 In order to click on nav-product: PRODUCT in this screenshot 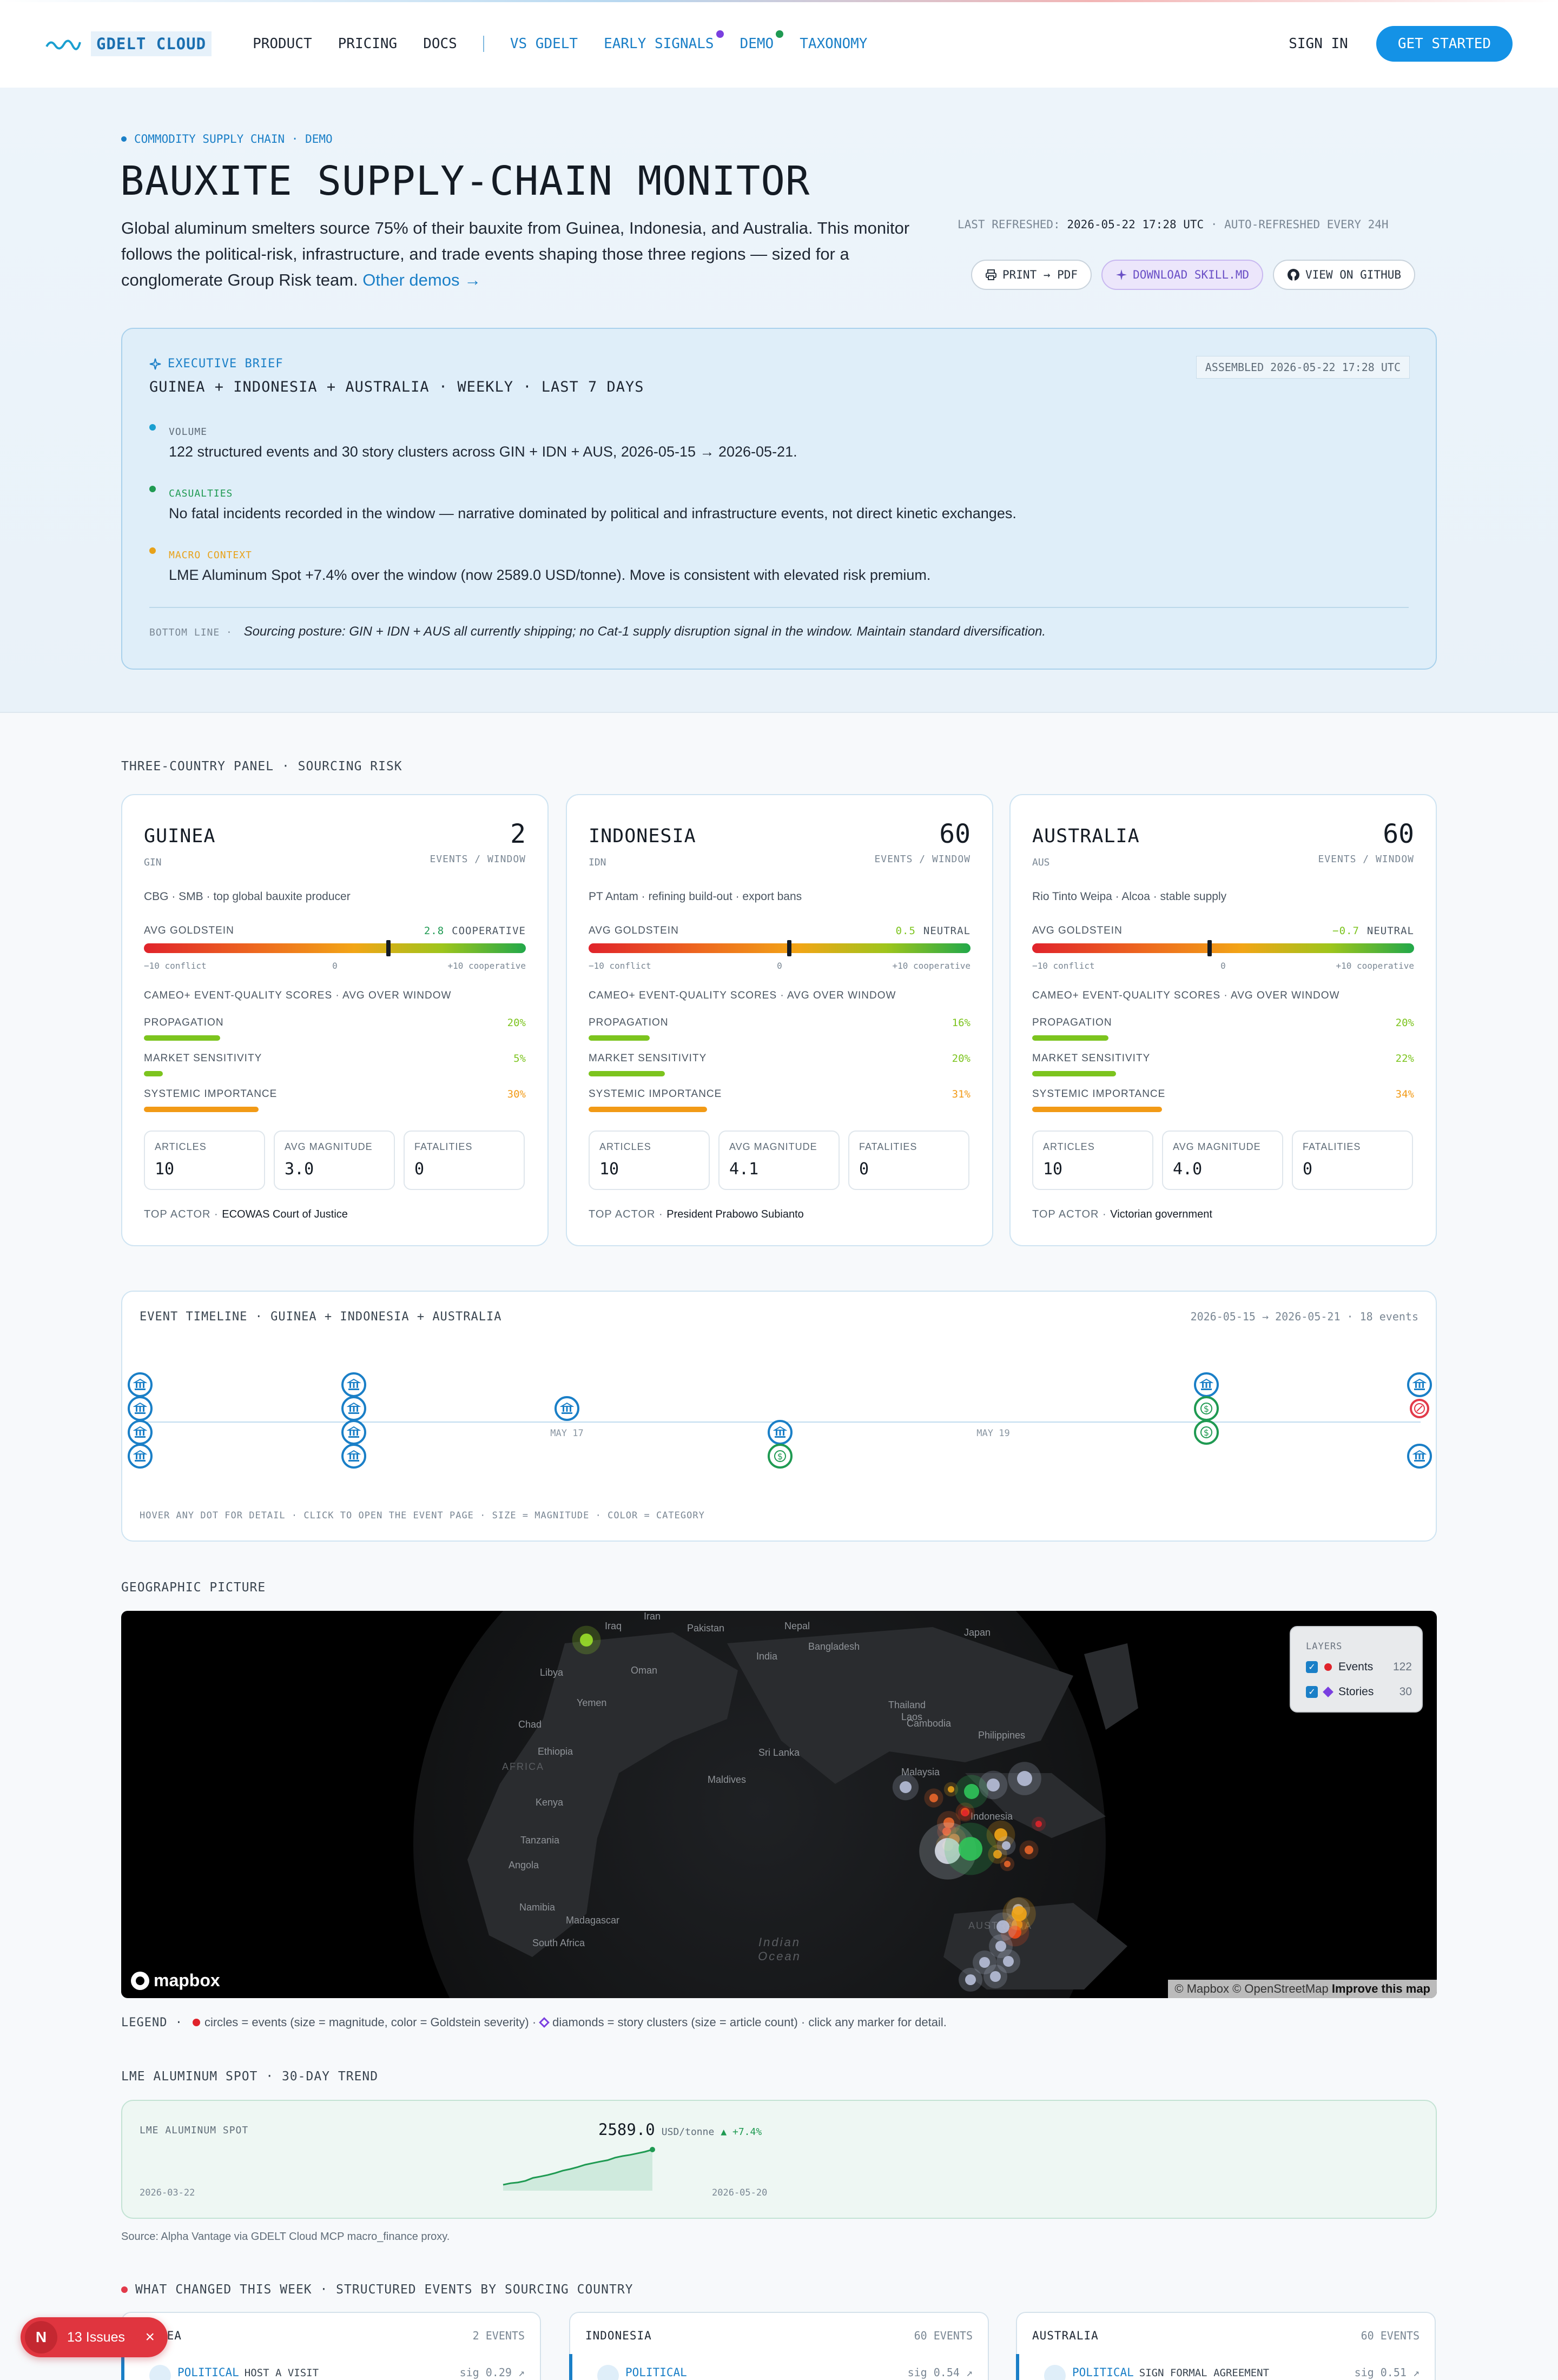, I will do `click(282, 44)`.